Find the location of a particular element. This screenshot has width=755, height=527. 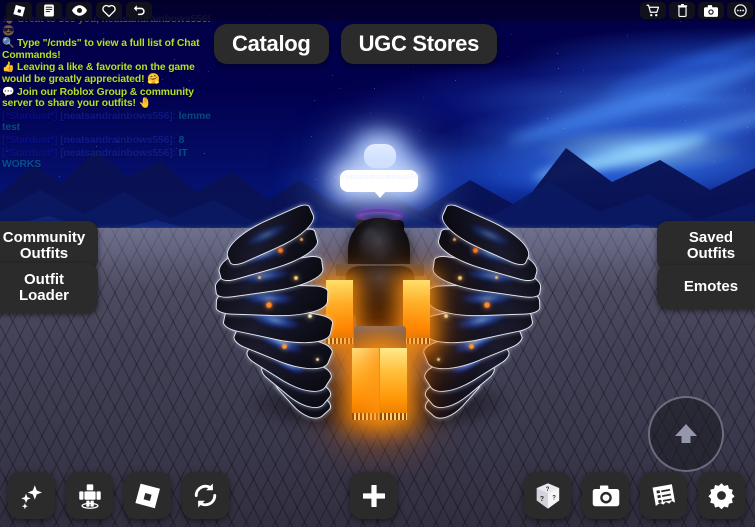

photo-button is located at coordinates (605, 495).